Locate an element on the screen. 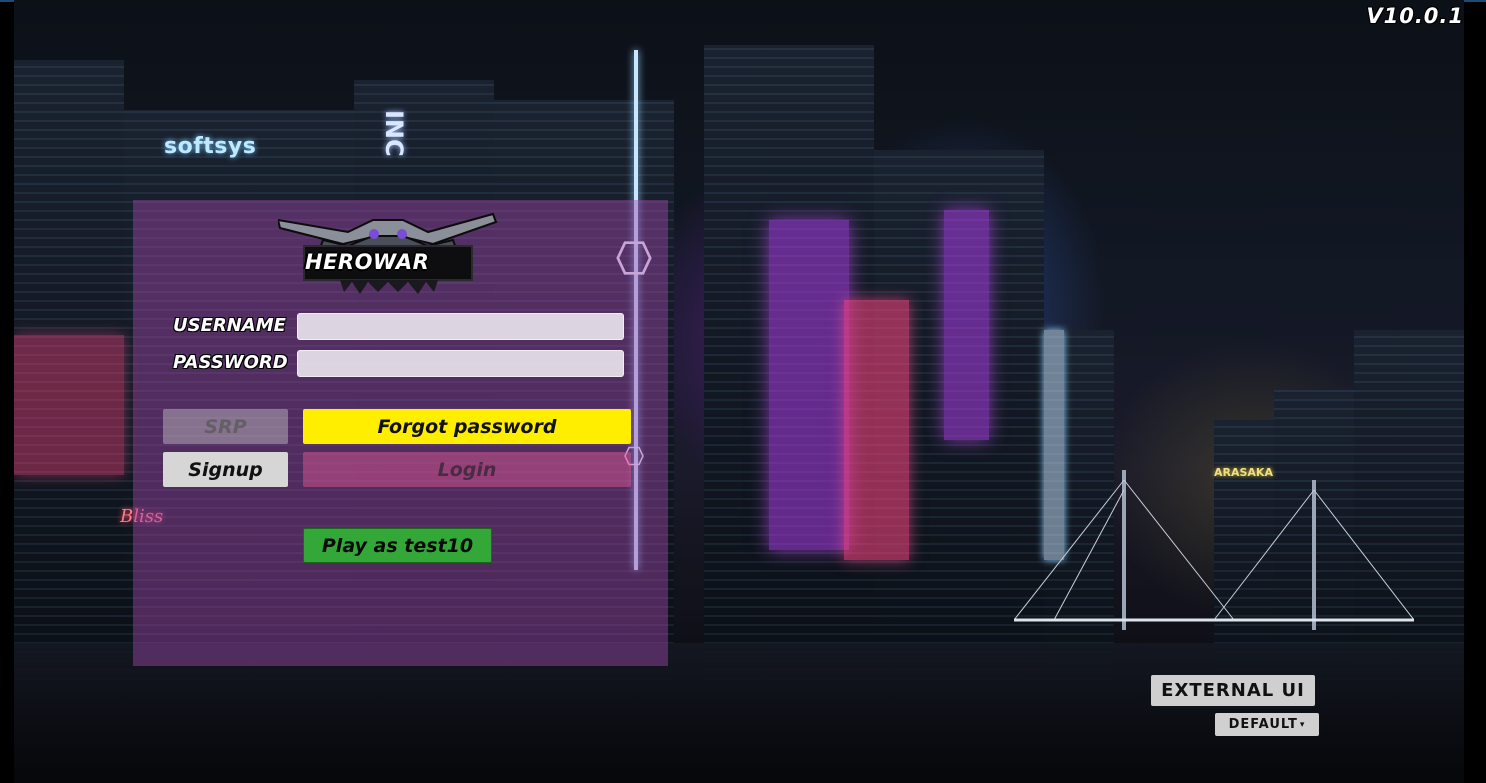 Image resolution: width=1486 pixels, height=783 pixels. password-label: PASSWORD is located at coordinates (230, 362).